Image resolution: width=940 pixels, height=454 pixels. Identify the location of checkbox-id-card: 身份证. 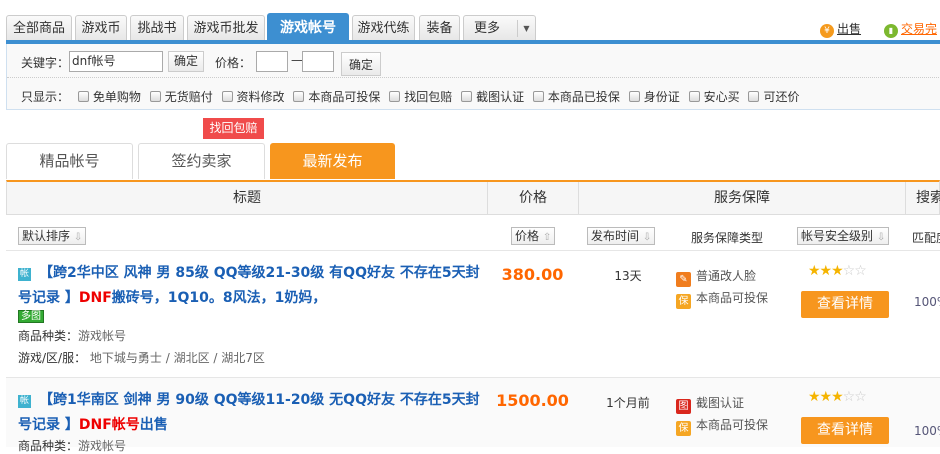
(652, 97).